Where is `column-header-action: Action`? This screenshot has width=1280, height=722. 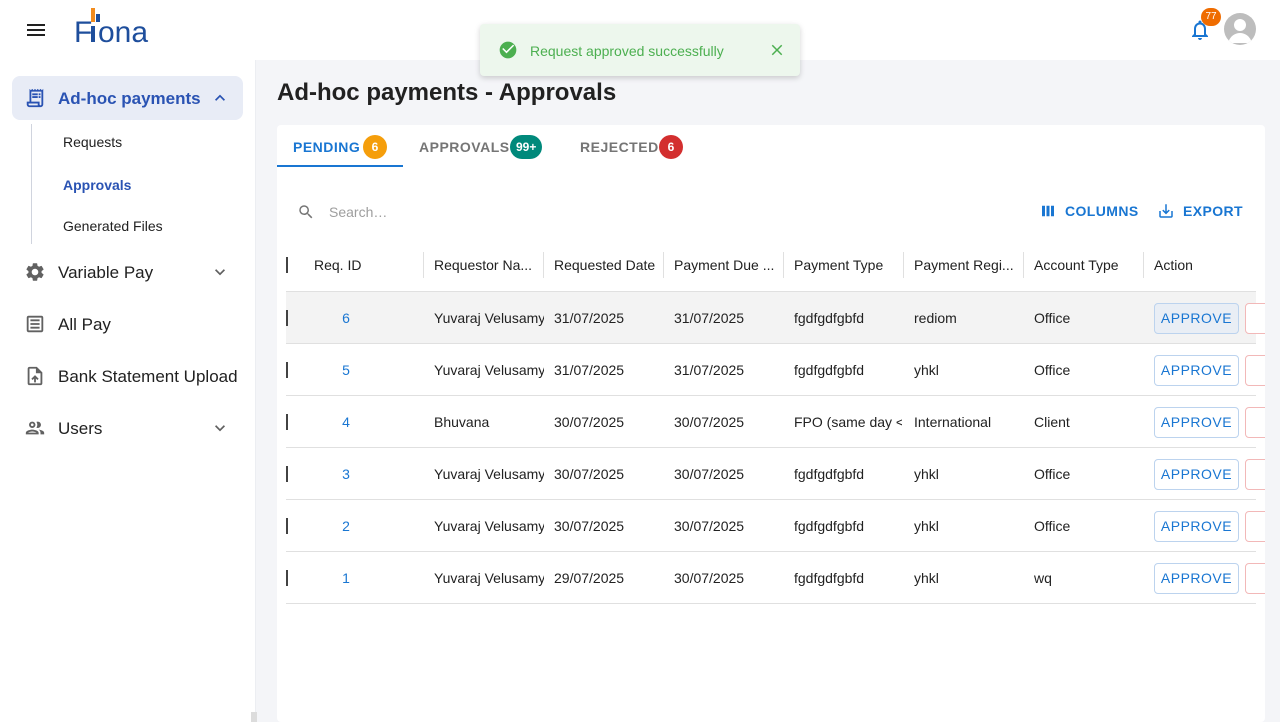 column-header-action: Action is located at coordinates (1173, 265).